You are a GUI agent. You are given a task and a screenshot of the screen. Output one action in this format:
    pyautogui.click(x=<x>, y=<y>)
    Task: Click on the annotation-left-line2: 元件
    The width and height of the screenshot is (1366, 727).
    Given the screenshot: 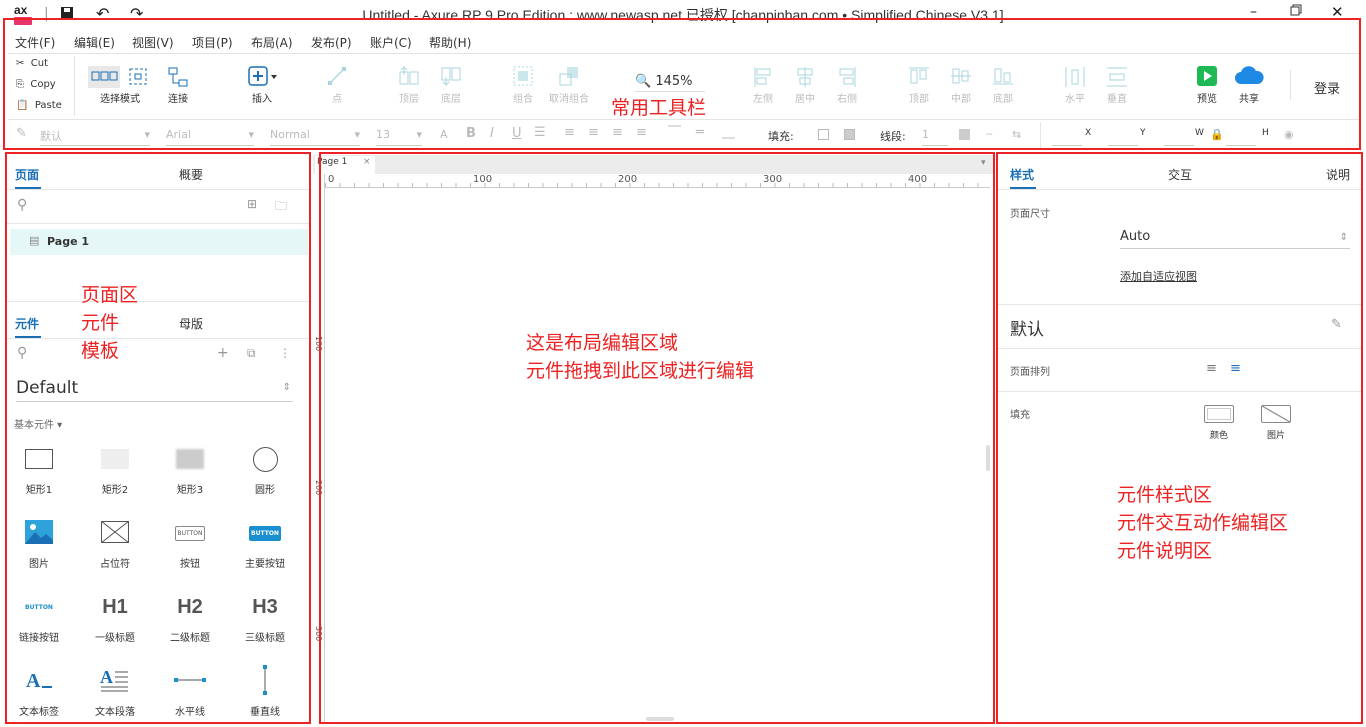 What is the action you would take?
    pyautogui.click(x=100, y=323)
    